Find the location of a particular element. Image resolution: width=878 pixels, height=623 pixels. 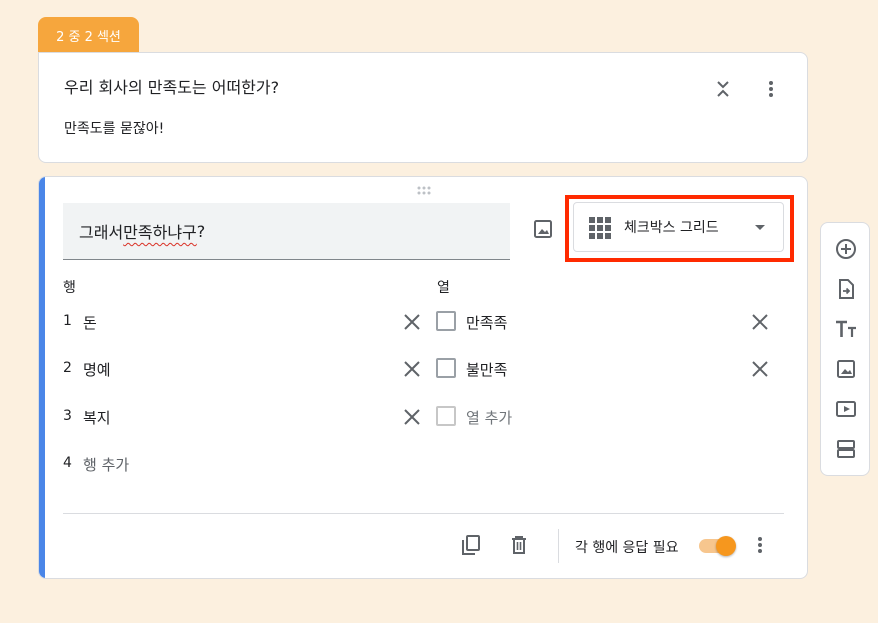

add-video-icon is located at coordinates (846, 409).